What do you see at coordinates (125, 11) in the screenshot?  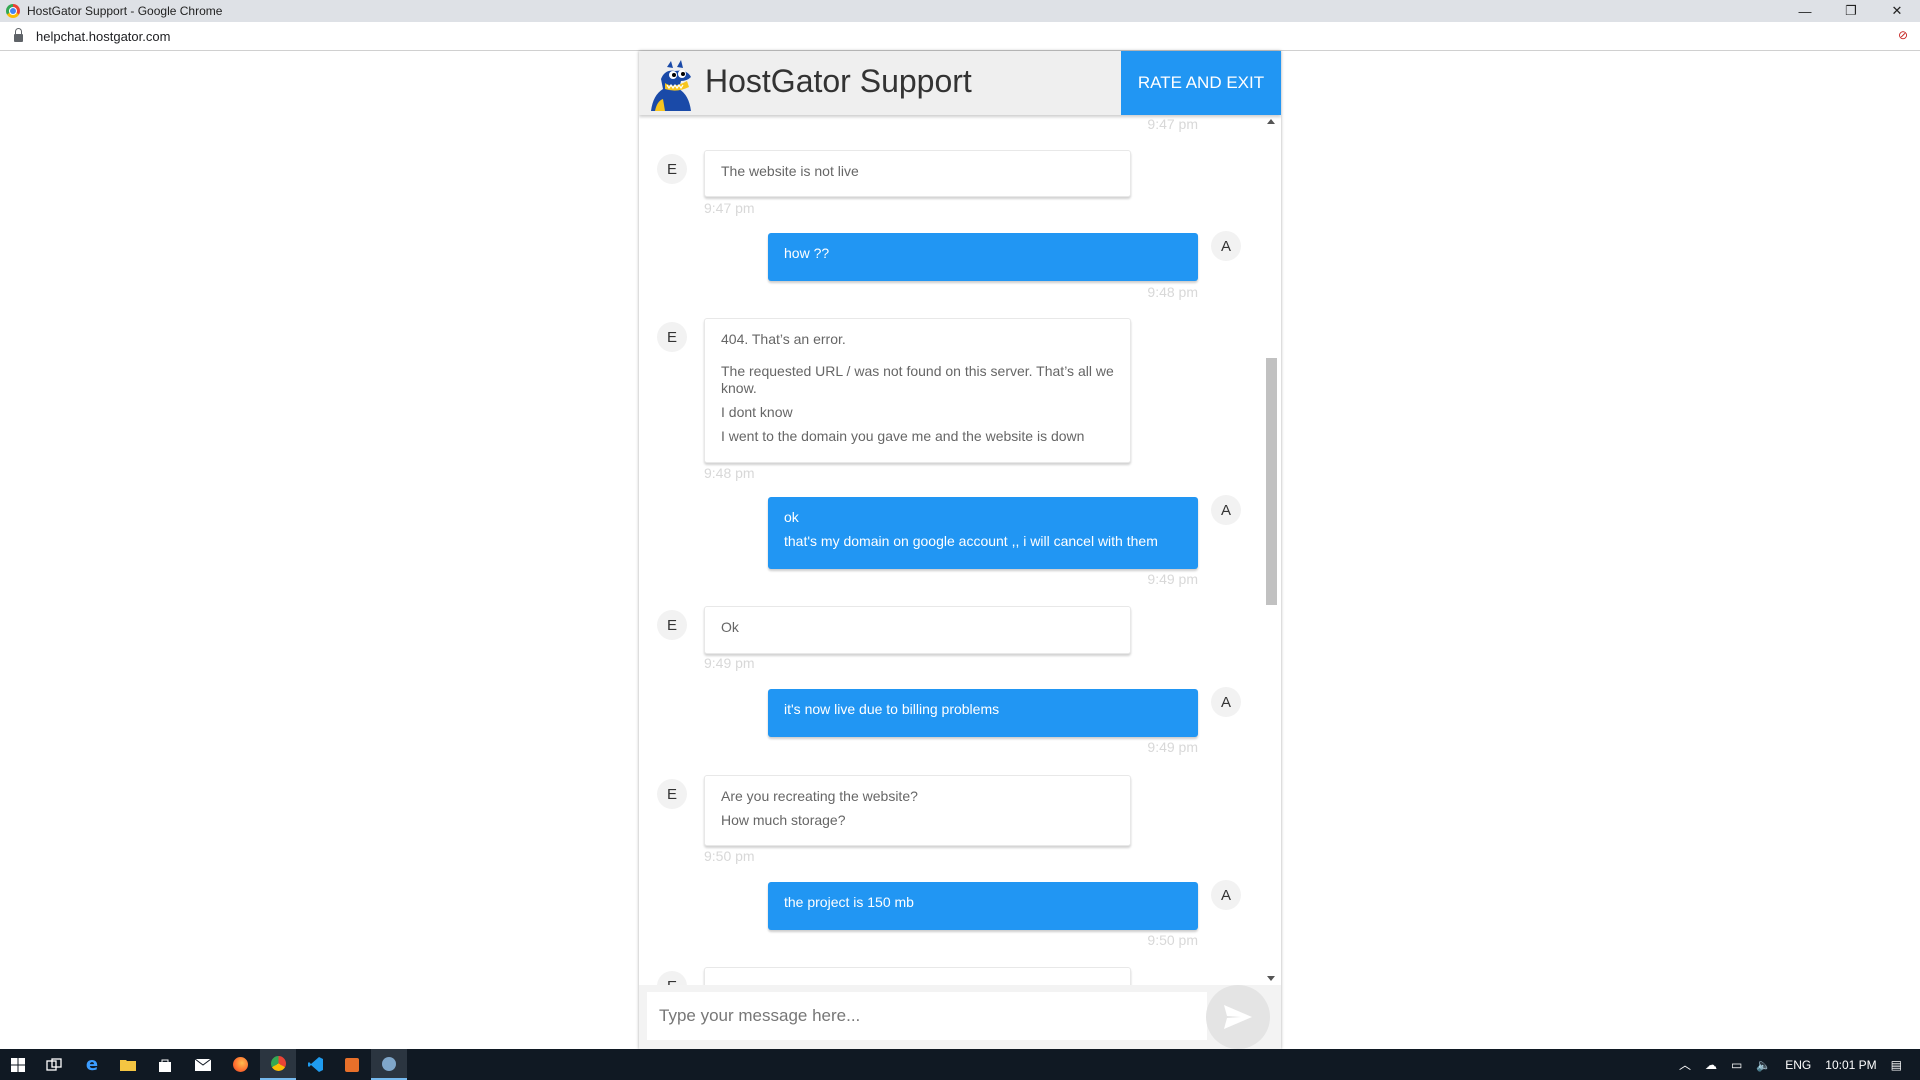 I see `window-title: HostGator Support - Google Chrome` at bounding box center [125, 11].